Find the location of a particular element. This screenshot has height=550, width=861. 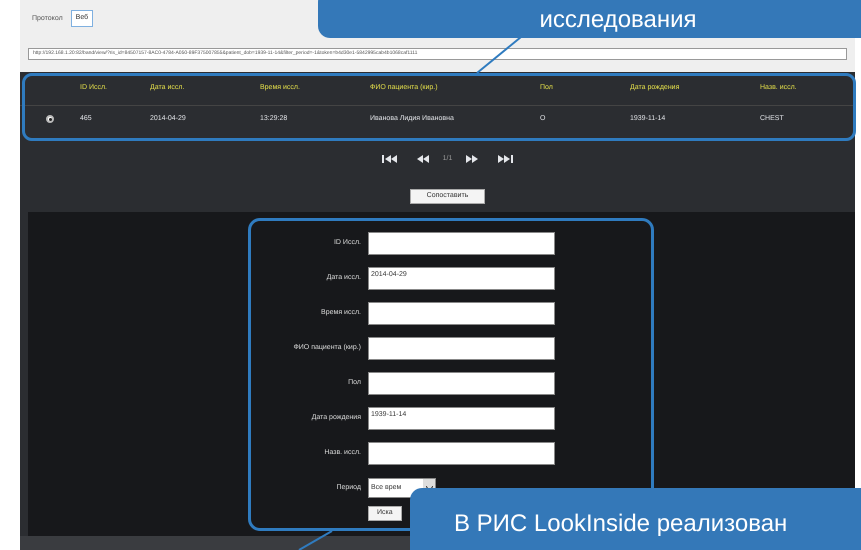

callout-tooltip: В РИС LookInside реализован is located at coordinates (635, 519).